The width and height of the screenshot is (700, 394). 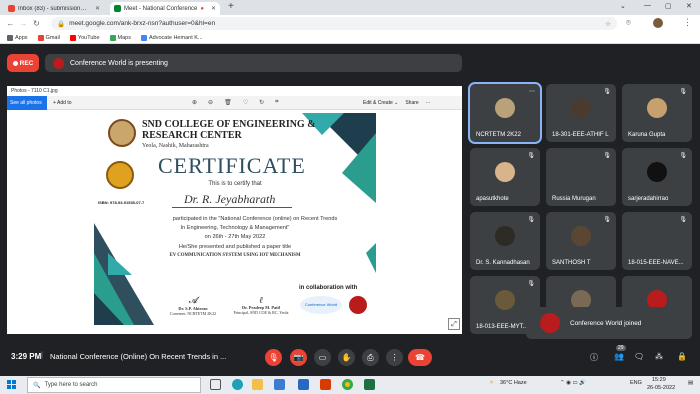 I want to click on delete-icon: 🗑, so click(x=228, y=102).